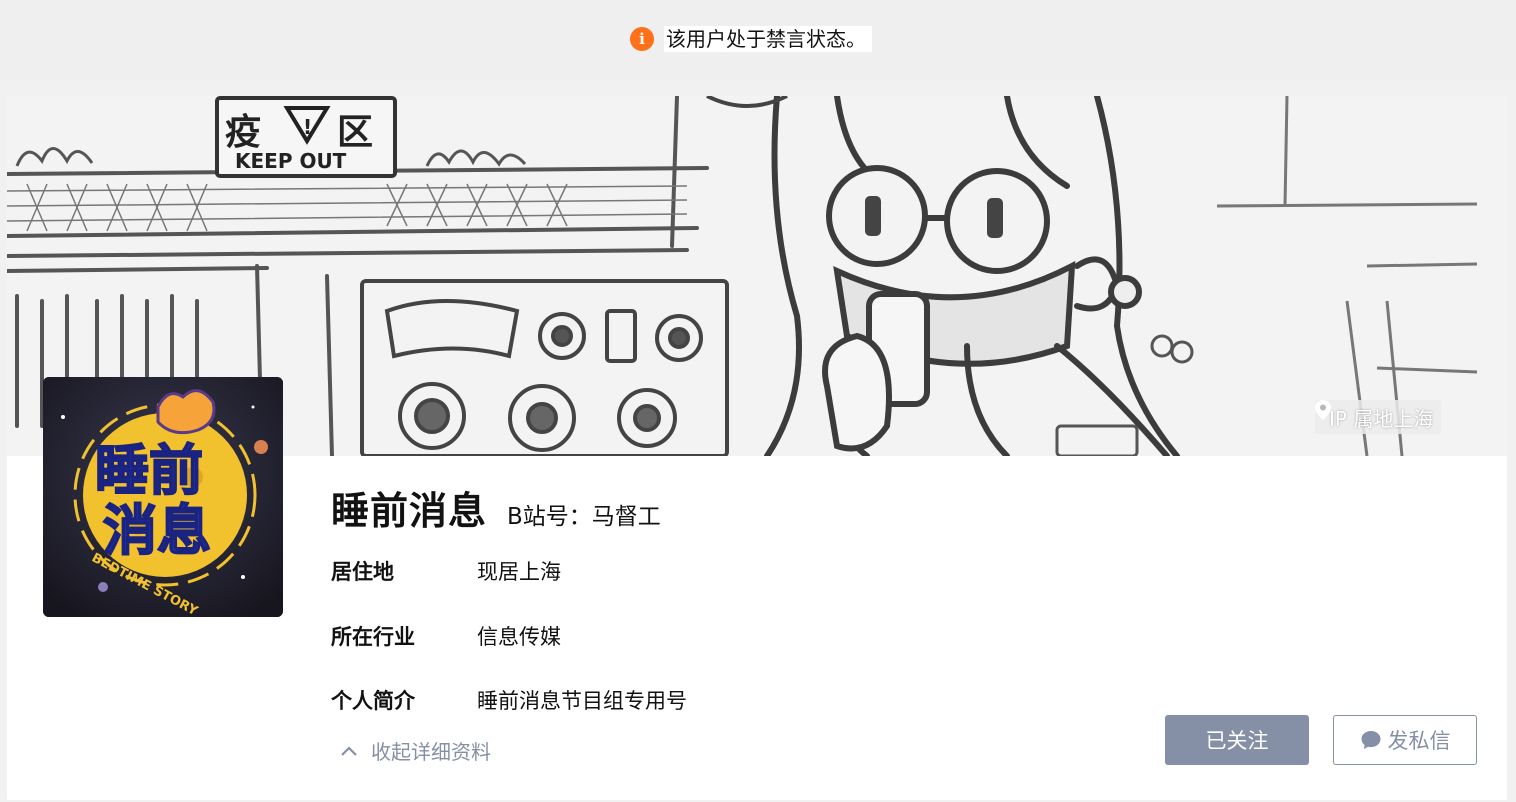 This screenshot has width=1516, height=802. I want to click on svg-text: KEEP OUT, so click(291, 161).